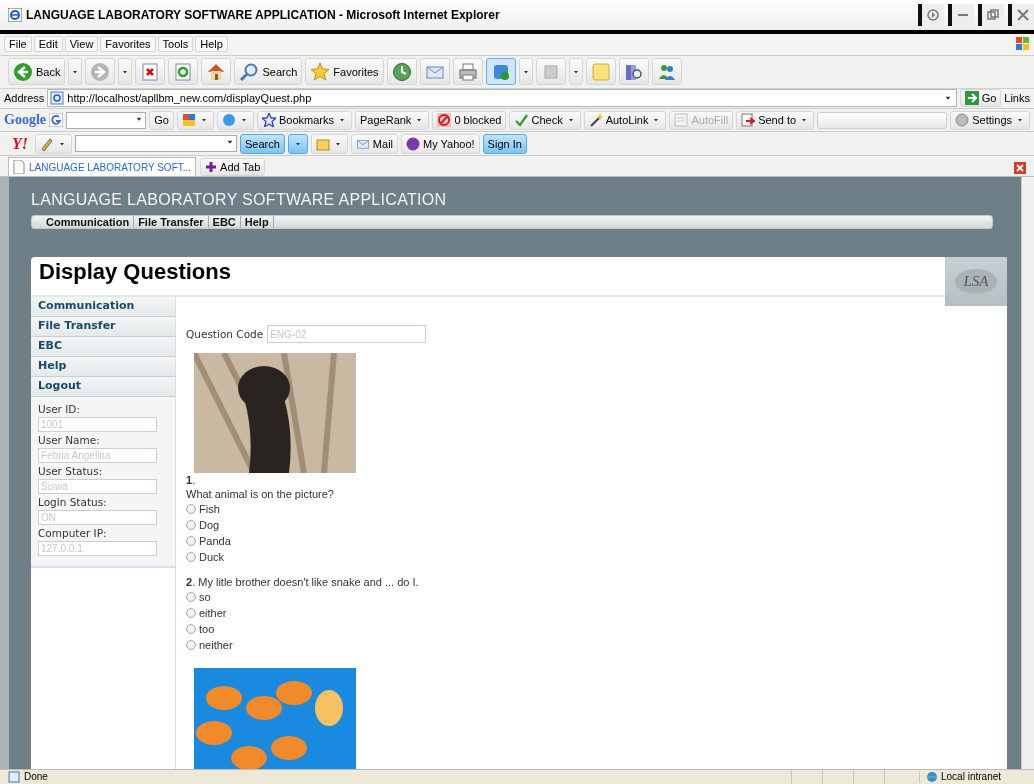 This screenshot has height=784, width=1034. Describe the element at coordinates (681, 120) in the screenshot. I see `form-icon` at that location.